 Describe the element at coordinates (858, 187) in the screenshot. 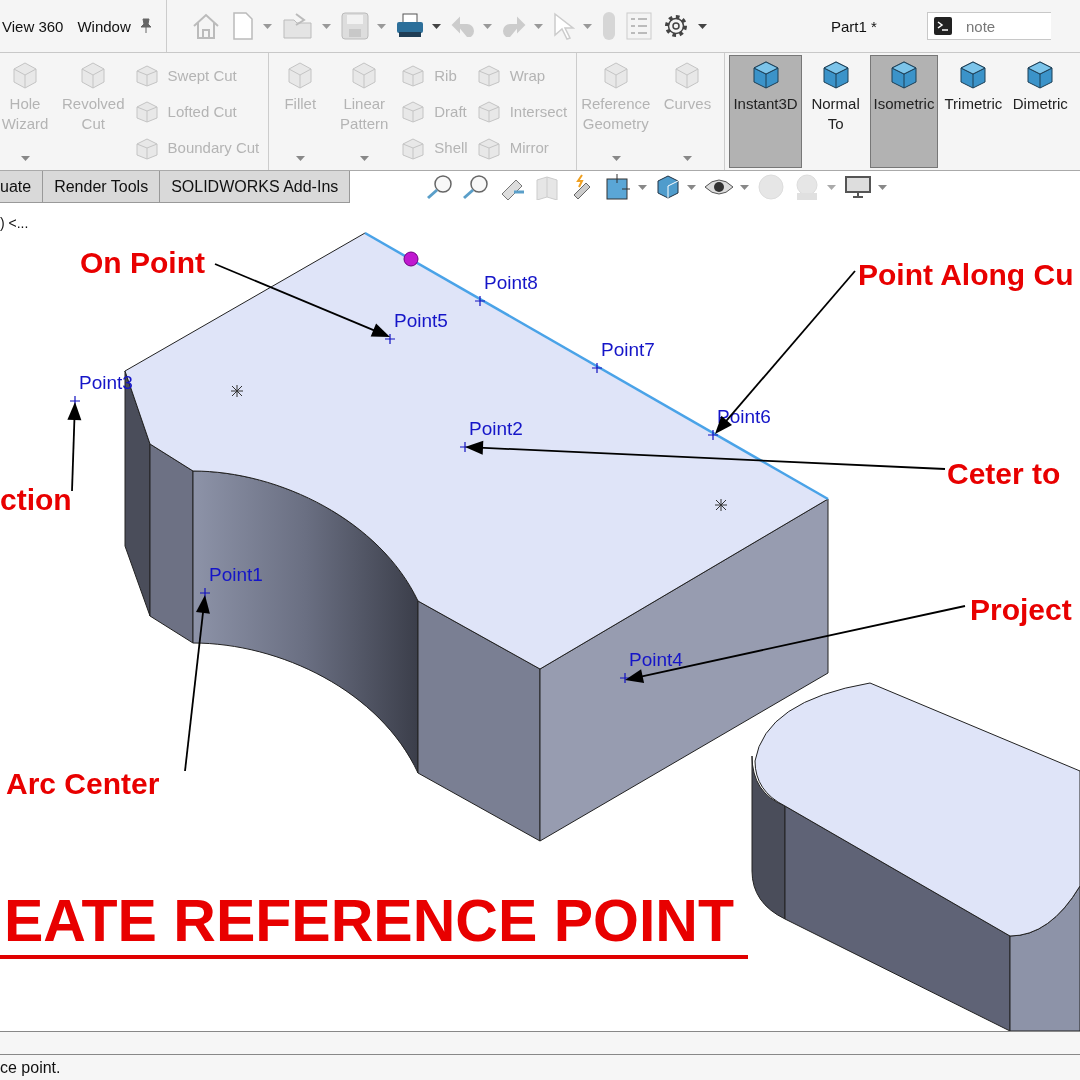

I see `monitor-icon` at that location.